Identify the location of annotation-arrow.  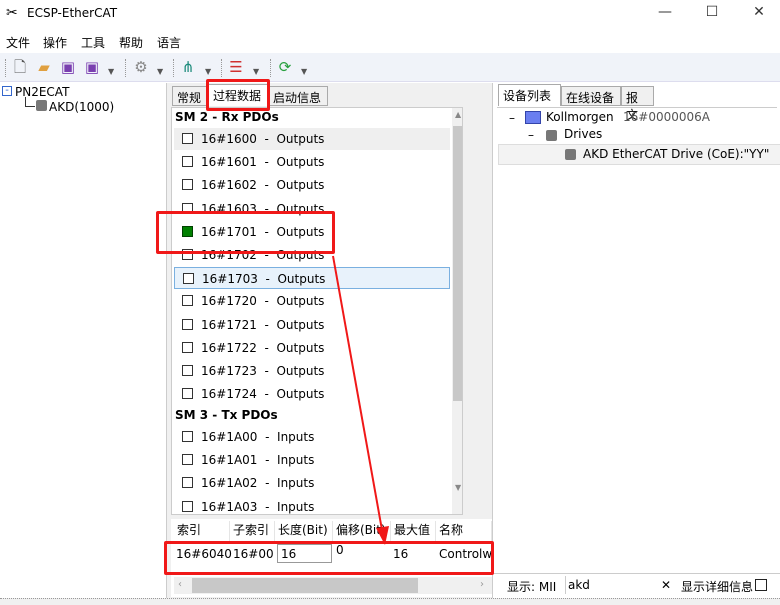
(360, 400).